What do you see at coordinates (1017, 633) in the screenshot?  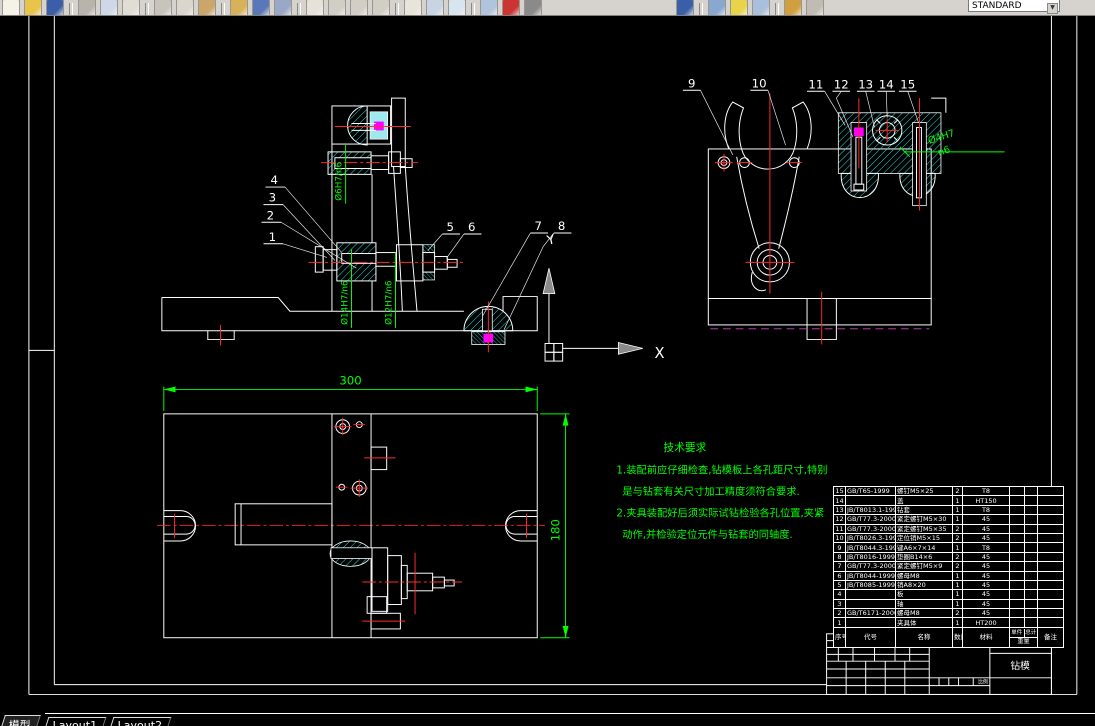 I see `bom-header-unit: 单件` at bounding box center [1017, 633].